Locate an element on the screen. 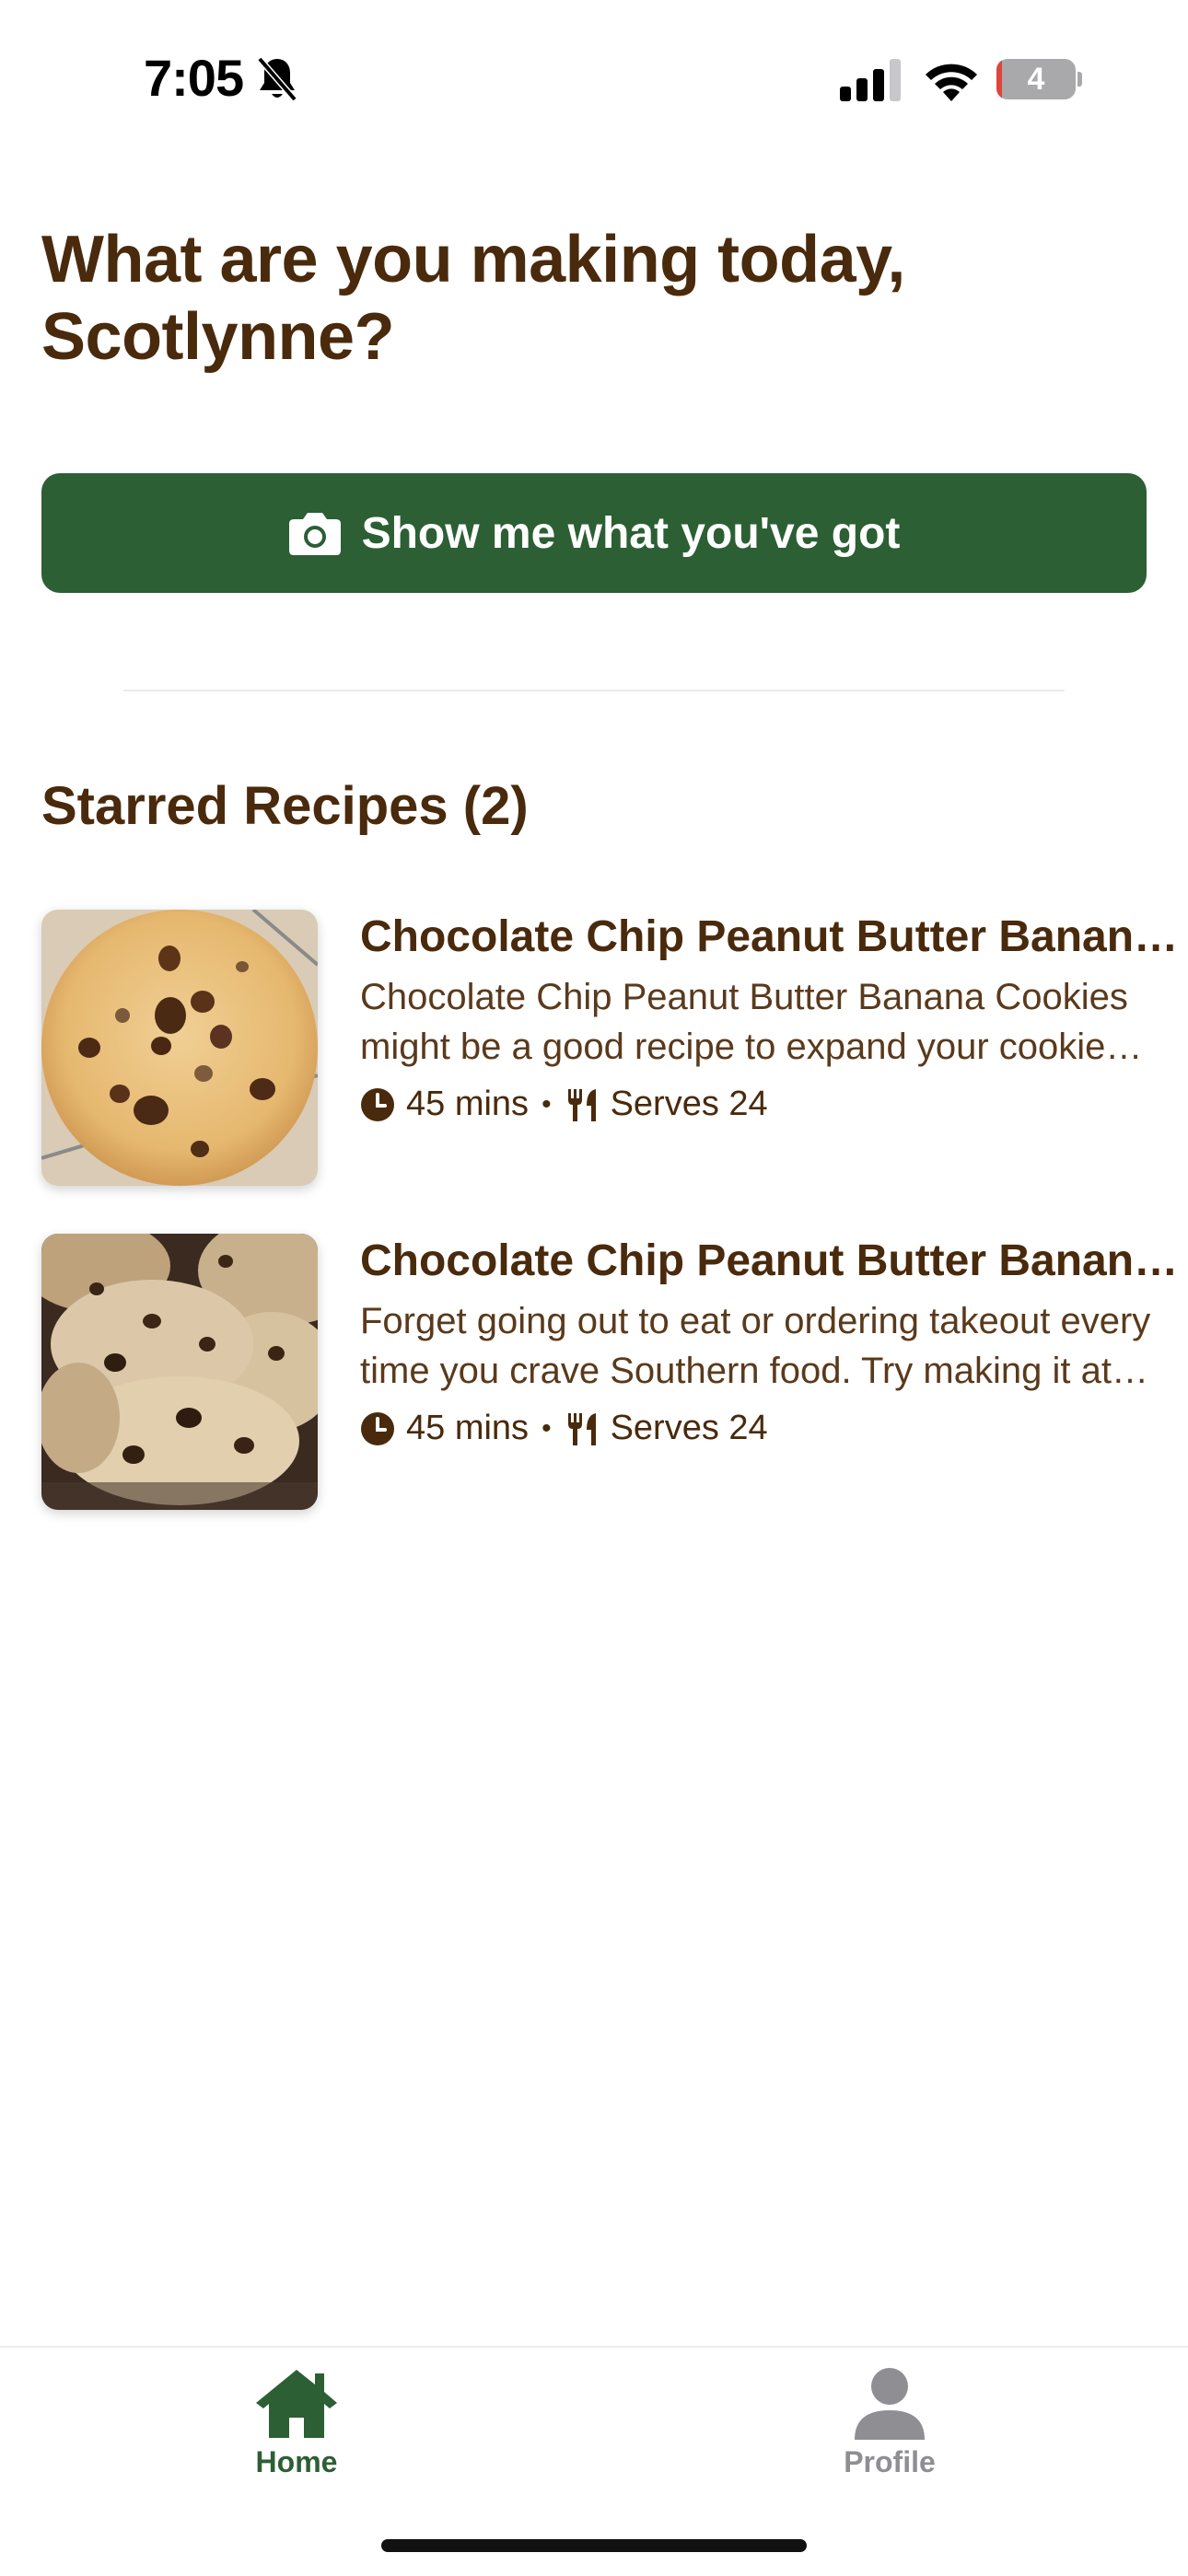 The image size is (1188, 2576). bell-slash-icon is located at coordinates (277, 79).